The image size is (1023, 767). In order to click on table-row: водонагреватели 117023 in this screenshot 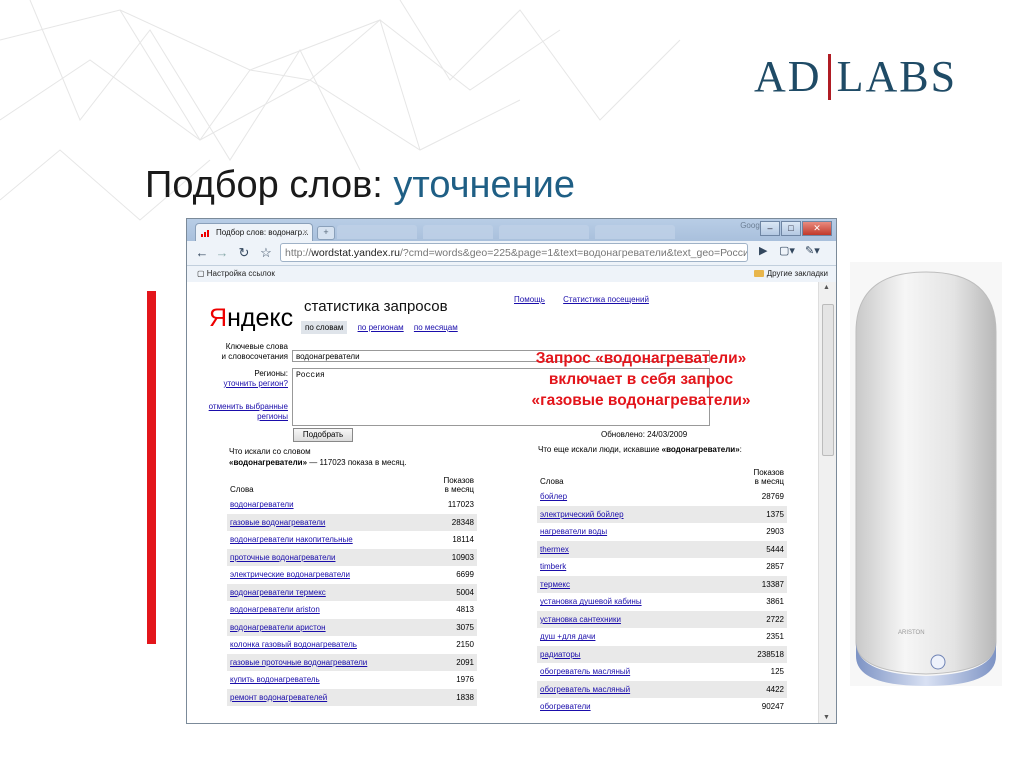, I will do `click(352, 505)`.